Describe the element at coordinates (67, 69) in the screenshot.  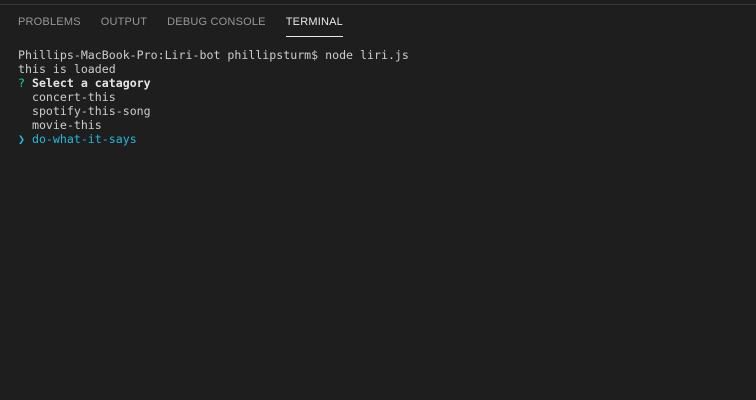
I see `output-line: this is loaded` at that location.